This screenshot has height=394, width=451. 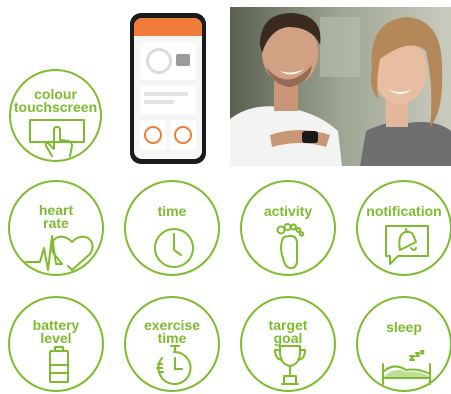 I want to click on feature-label: target goal, so click(x=288, y=331).